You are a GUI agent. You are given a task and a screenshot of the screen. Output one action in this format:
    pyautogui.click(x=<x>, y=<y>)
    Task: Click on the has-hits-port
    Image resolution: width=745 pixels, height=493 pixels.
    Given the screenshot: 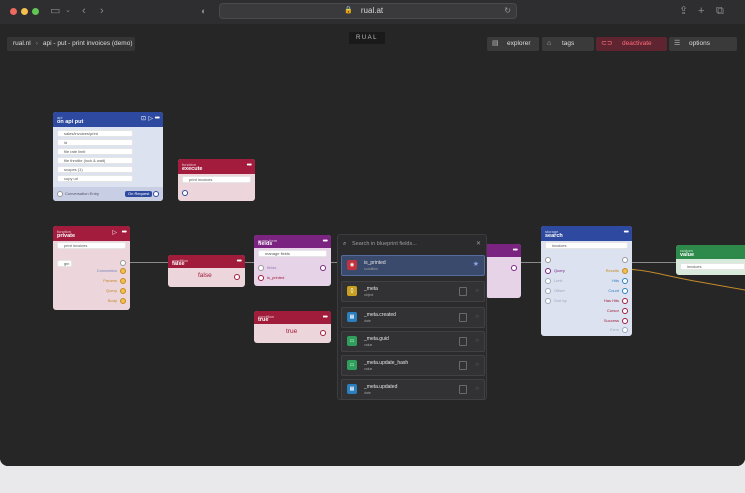 What is the action you would take?
    pyautogui.click(x=625, y=301)
    